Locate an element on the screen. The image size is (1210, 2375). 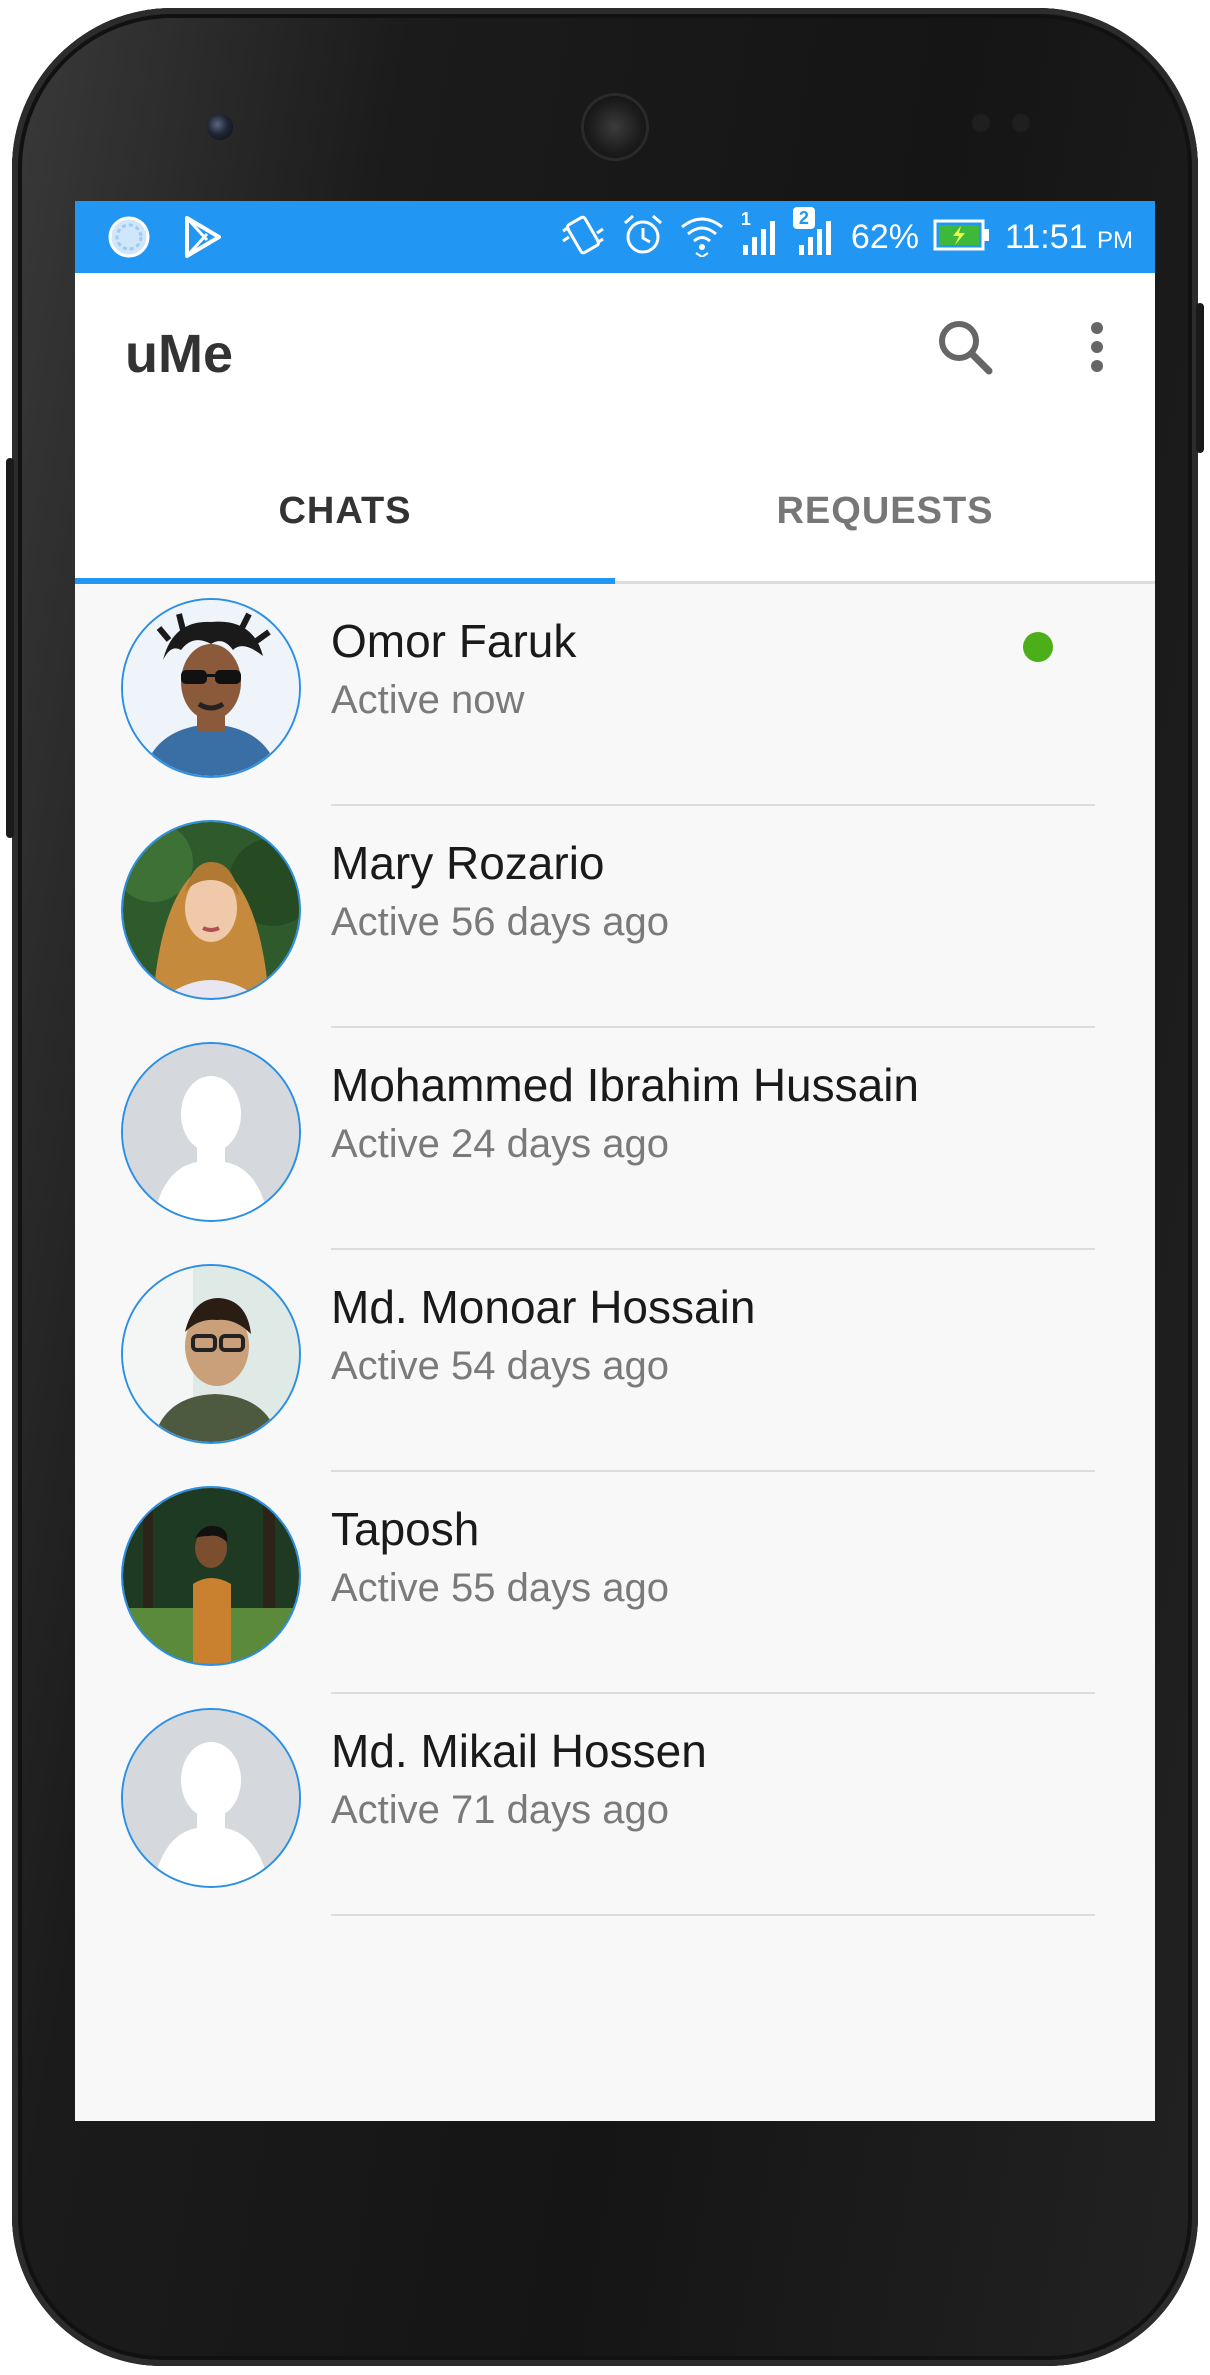
app-title: uMe is located at coordinates (179, 354).